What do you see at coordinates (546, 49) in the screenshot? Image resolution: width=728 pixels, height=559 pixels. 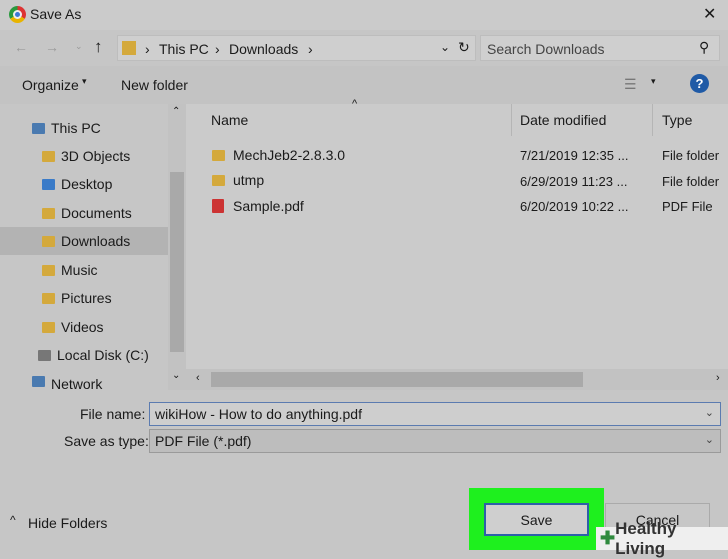 I see `search-input: Search Downloads` at bounding box center [546, 49].